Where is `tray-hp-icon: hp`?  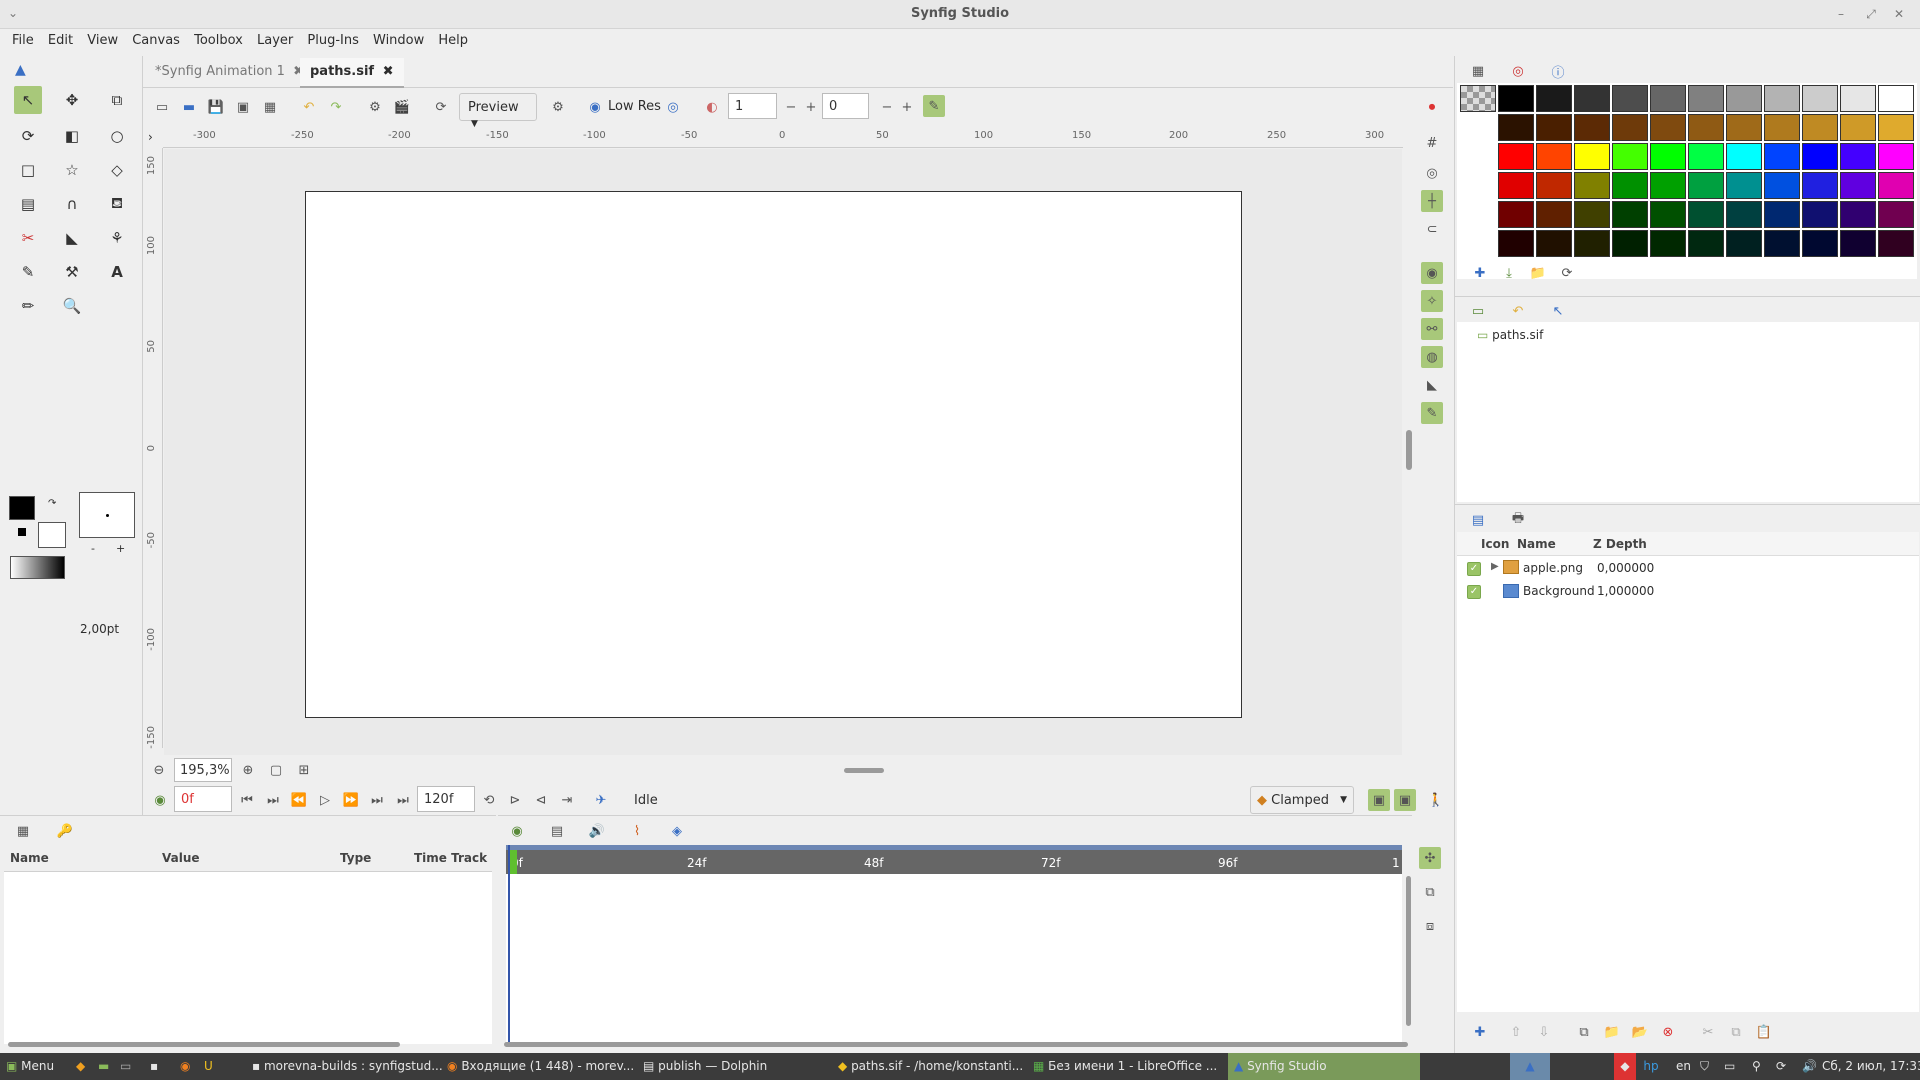 tray-hp-icon: hp is located at coordinates (1651, 1066).